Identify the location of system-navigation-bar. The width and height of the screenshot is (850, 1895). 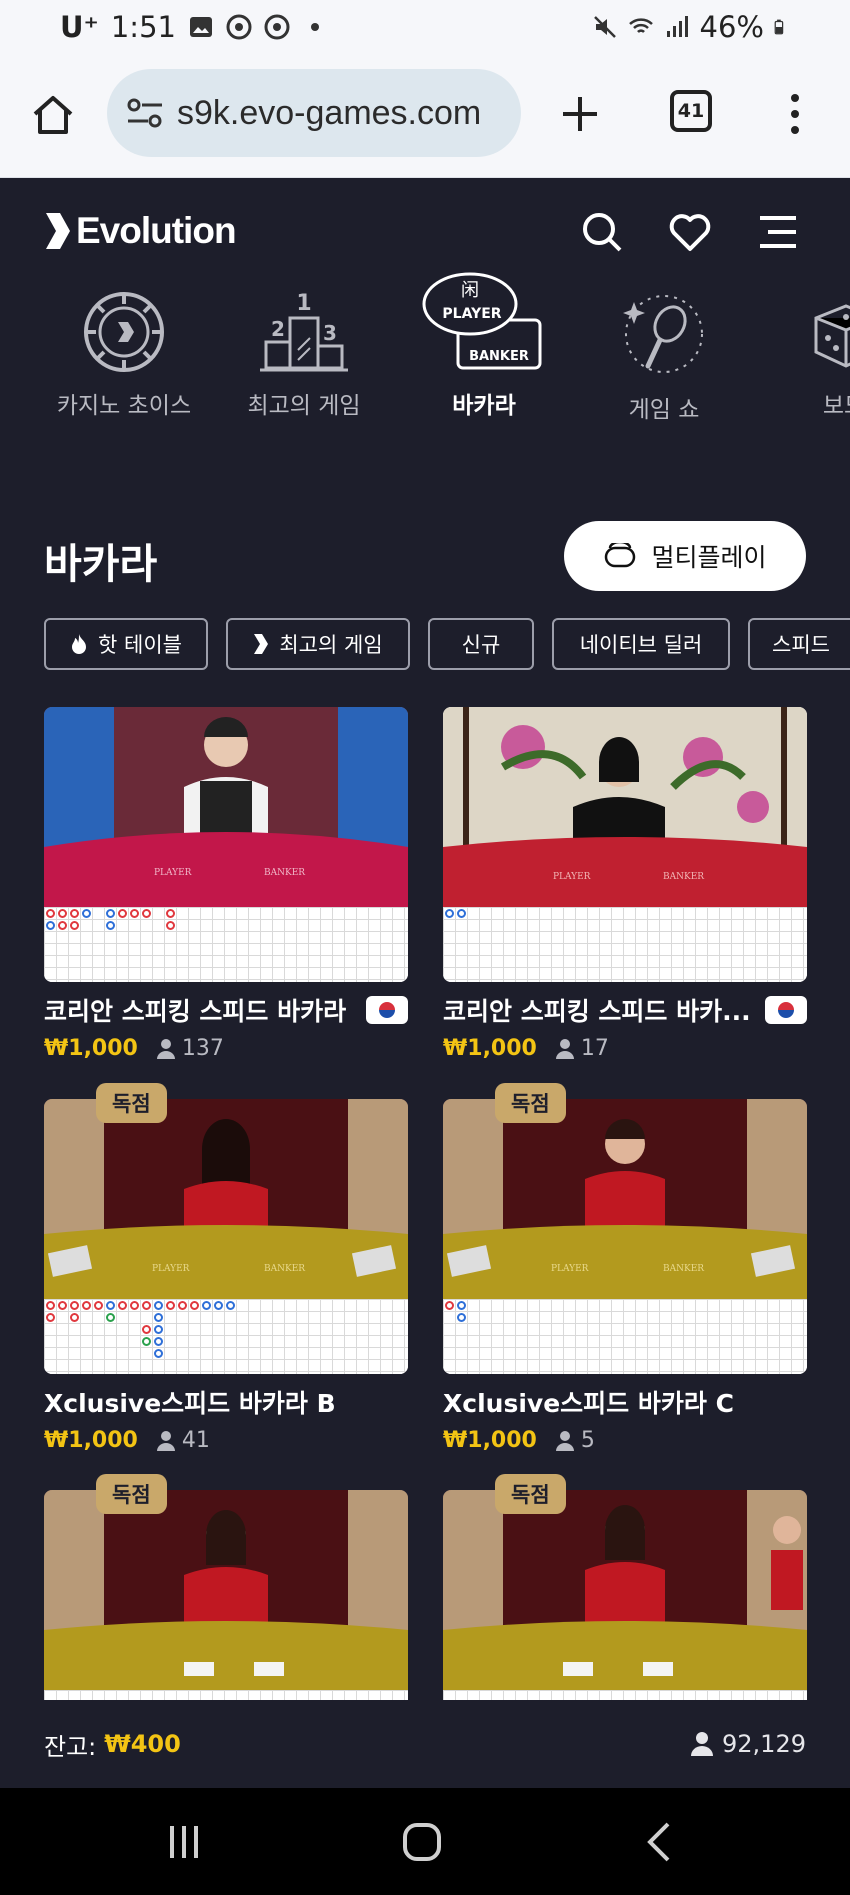
(425, 1841).